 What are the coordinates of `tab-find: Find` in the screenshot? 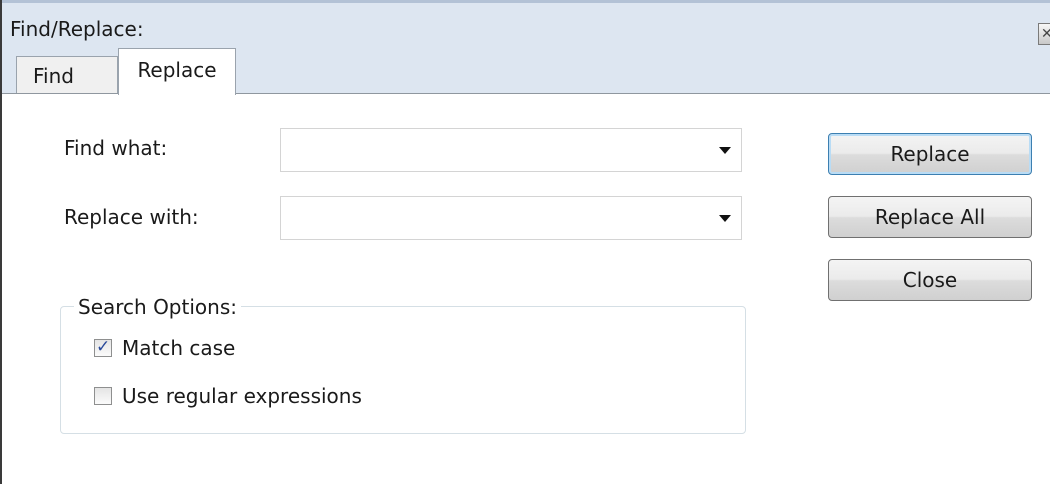 It's located at (67, 75).